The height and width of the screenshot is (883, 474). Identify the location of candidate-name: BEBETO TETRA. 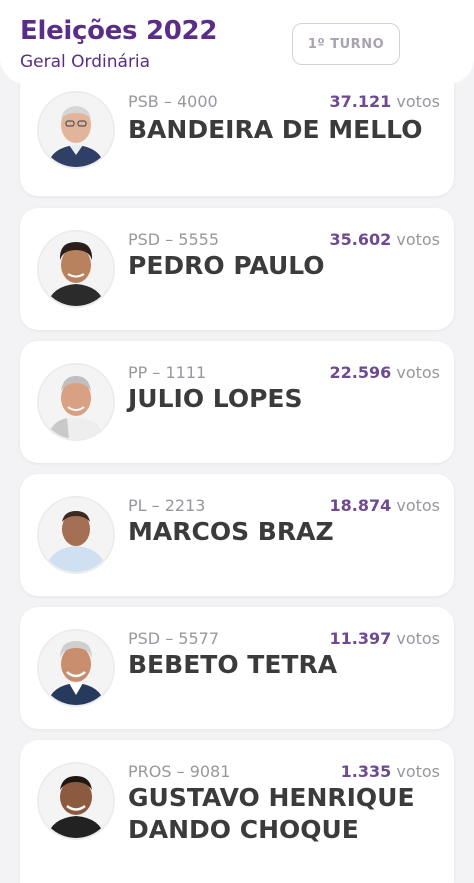
(233, 664).